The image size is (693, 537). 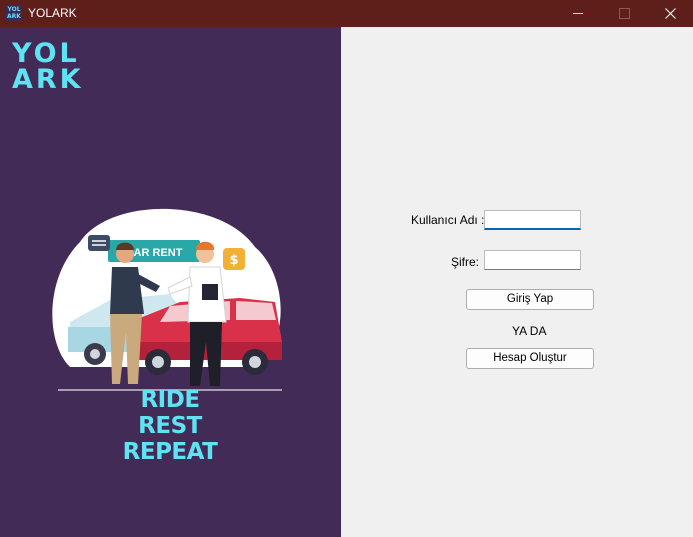 I want to click on tagline-line-2: REST, so click(x=170, y=426).